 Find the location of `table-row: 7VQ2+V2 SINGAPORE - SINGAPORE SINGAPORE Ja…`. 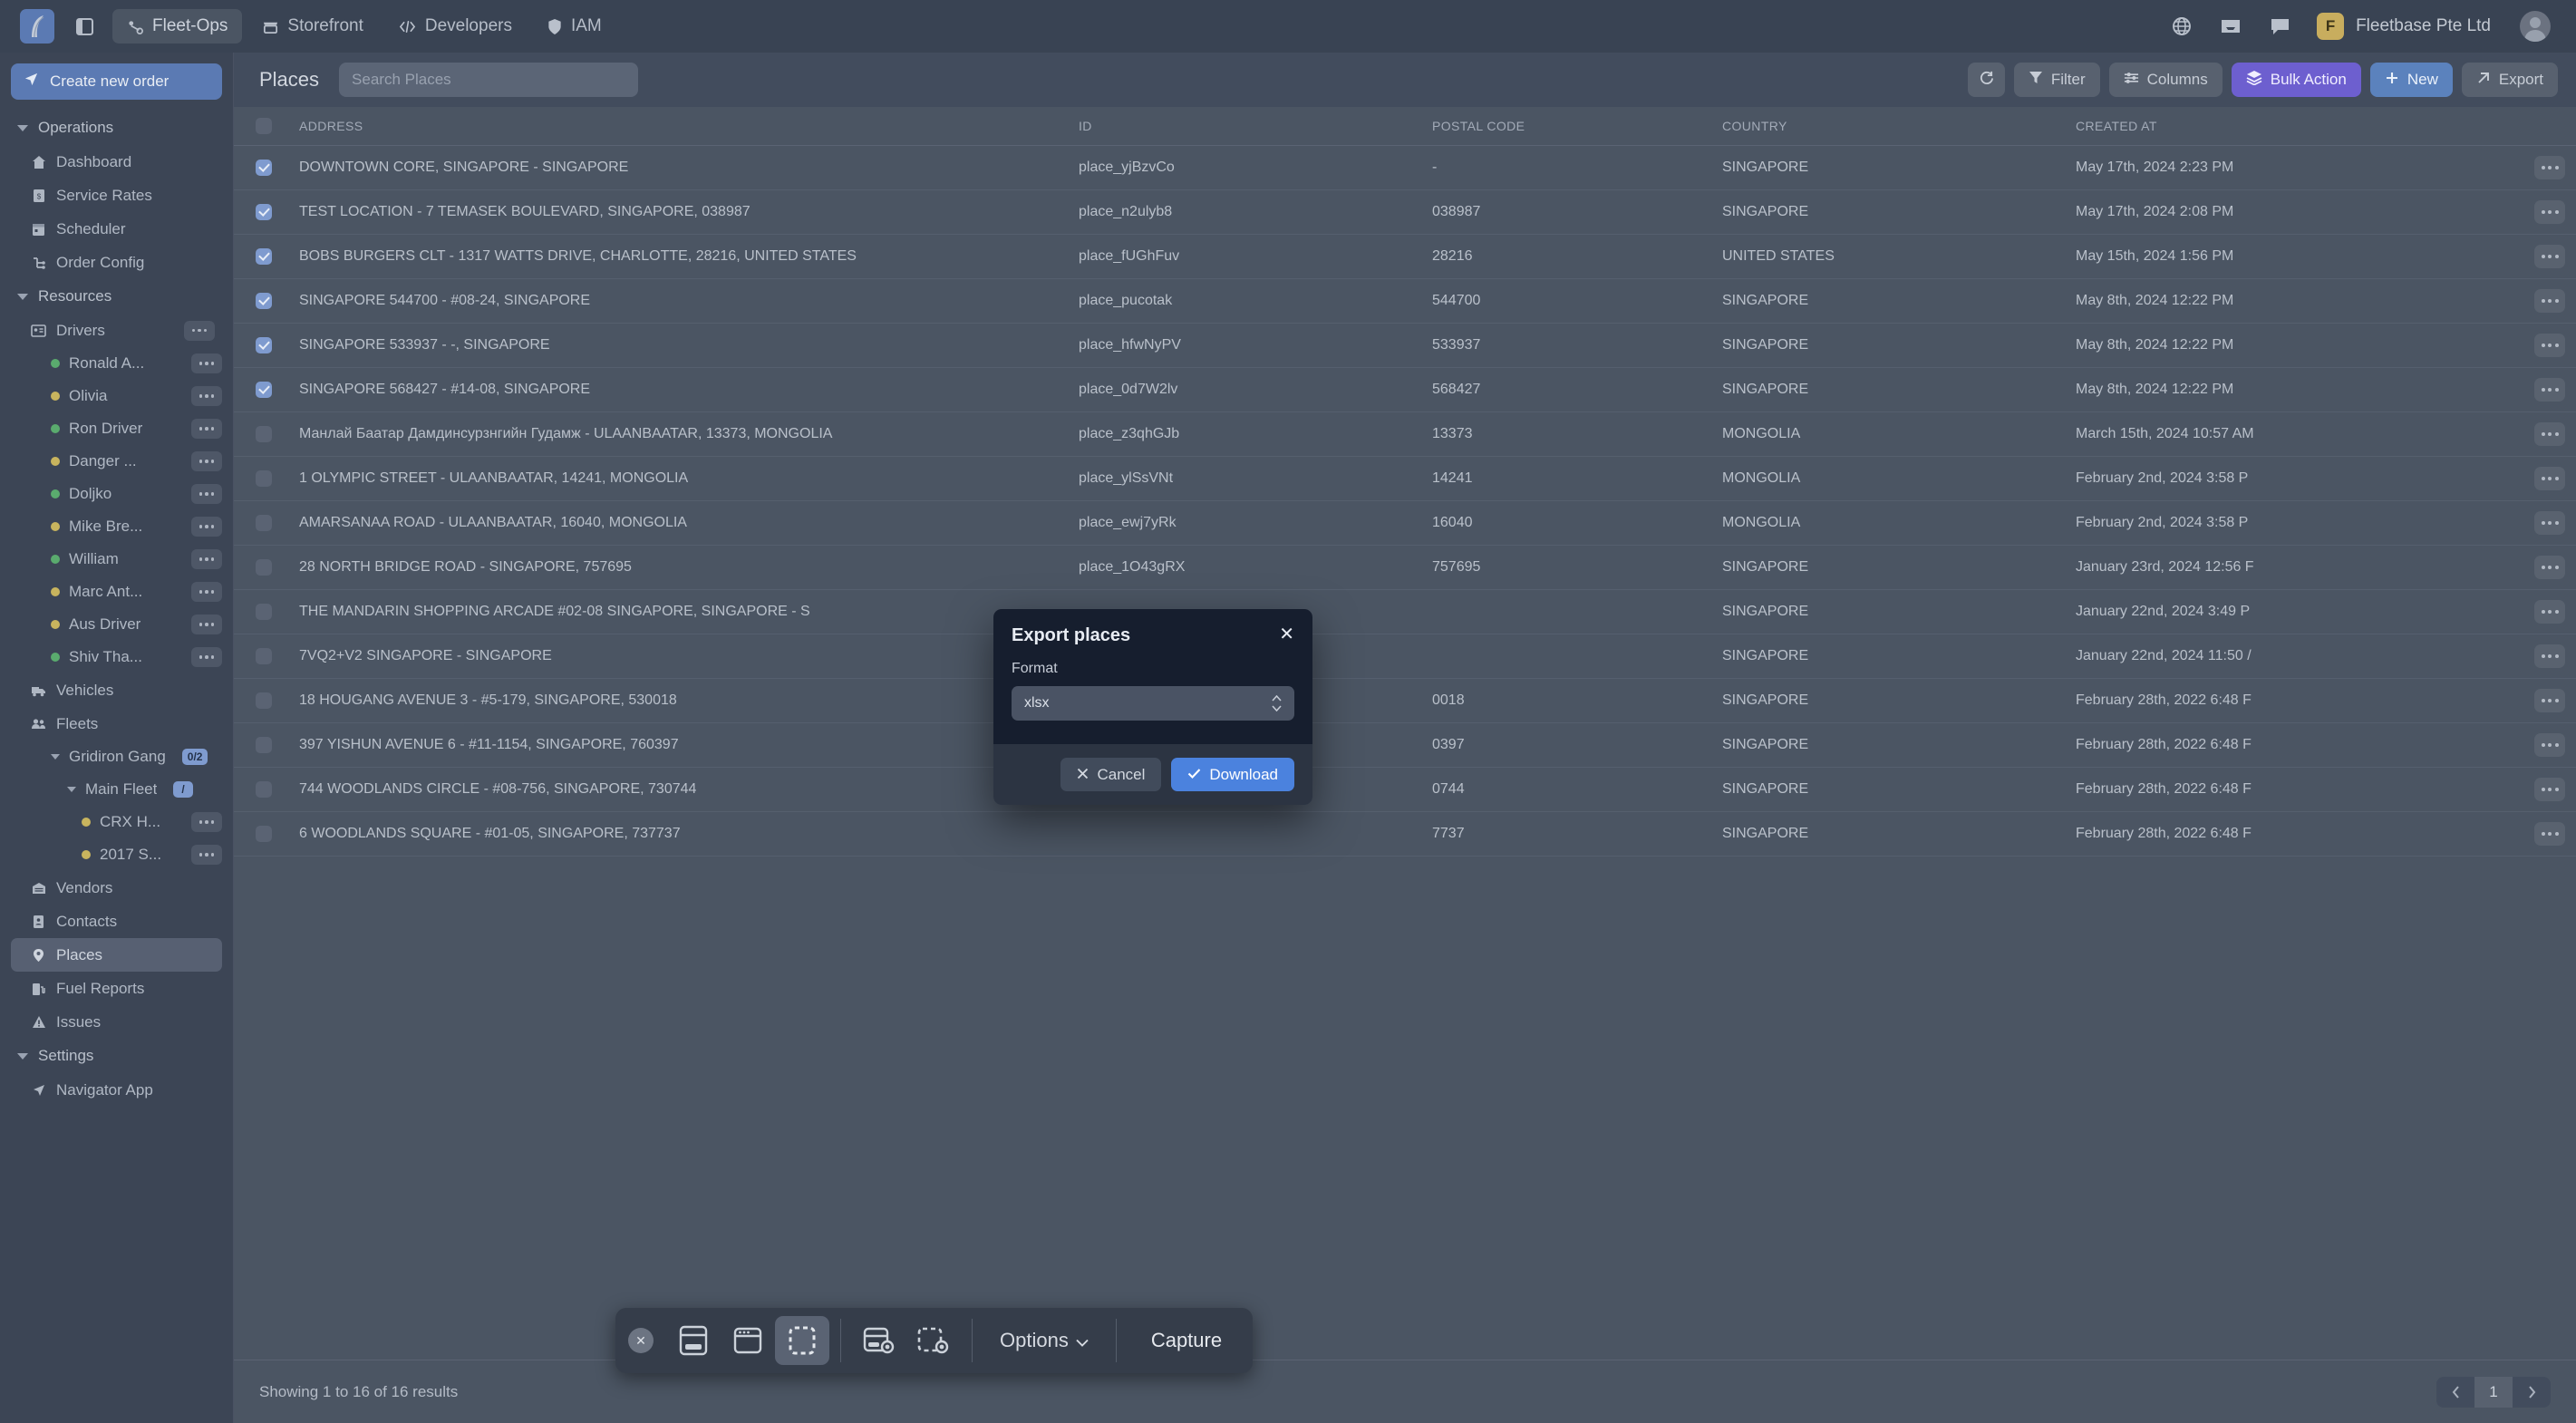

table-row: 7VQ2+V2 SINGAPORE - SINGAPORE SINGAPORE Ja… is located at coordinates (1405, 656).